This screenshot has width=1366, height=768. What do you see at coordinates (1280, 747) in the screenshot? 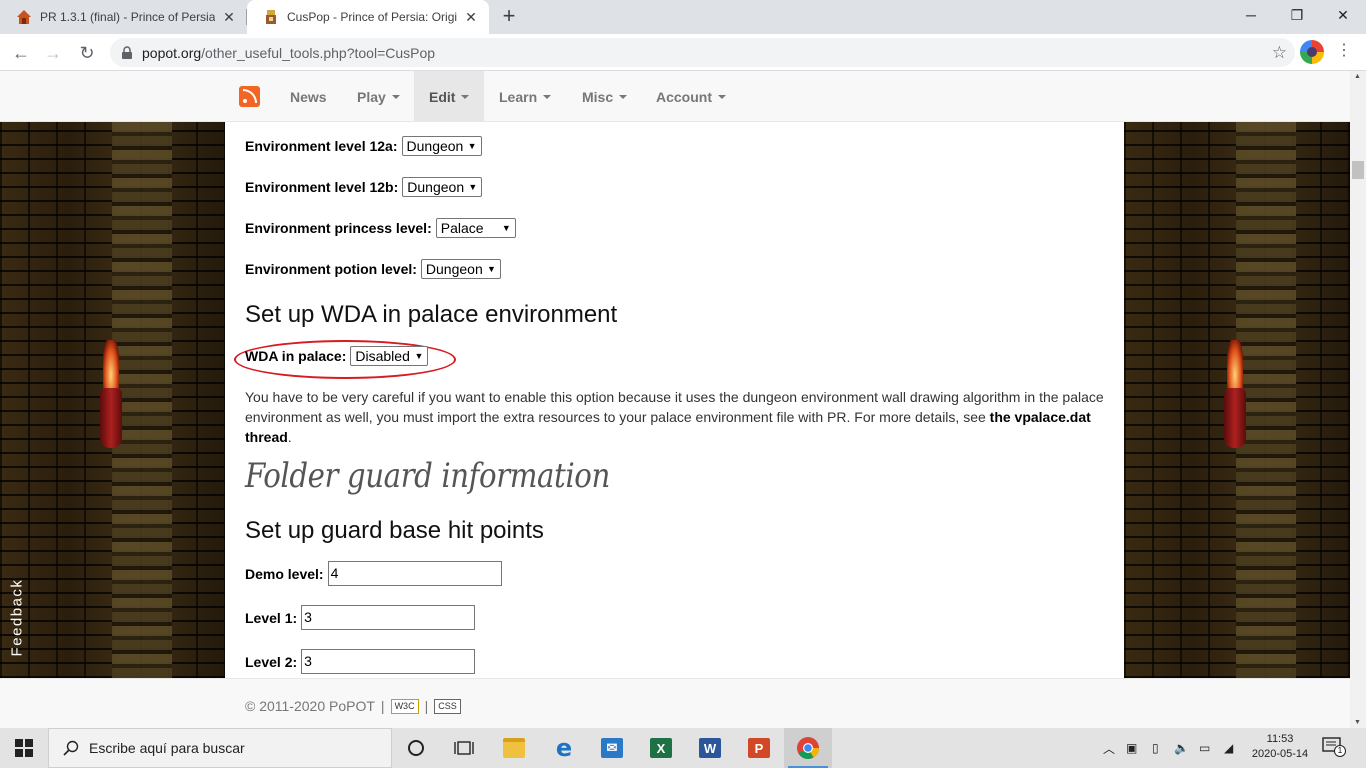
I see `system-clock: 11:53 2020-05-14` at bounding box center [1280, 747].